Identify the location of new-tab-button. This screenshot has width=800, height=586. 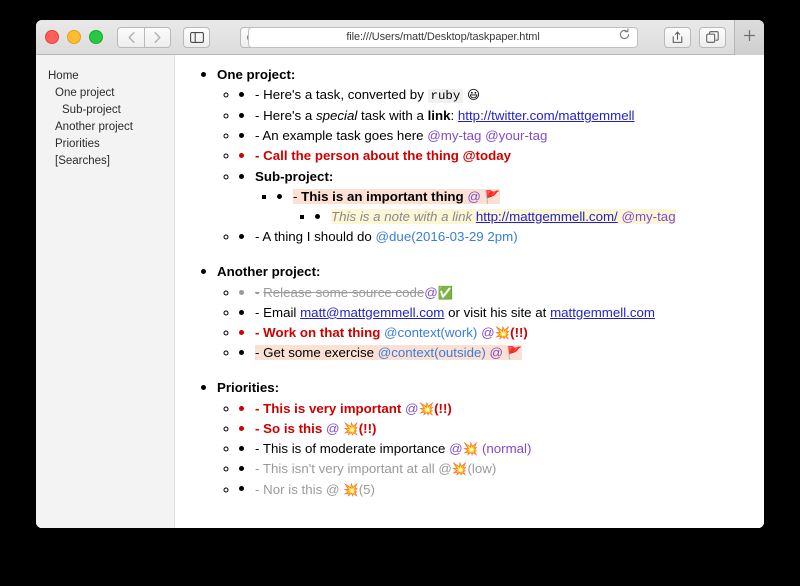
(749, 37).